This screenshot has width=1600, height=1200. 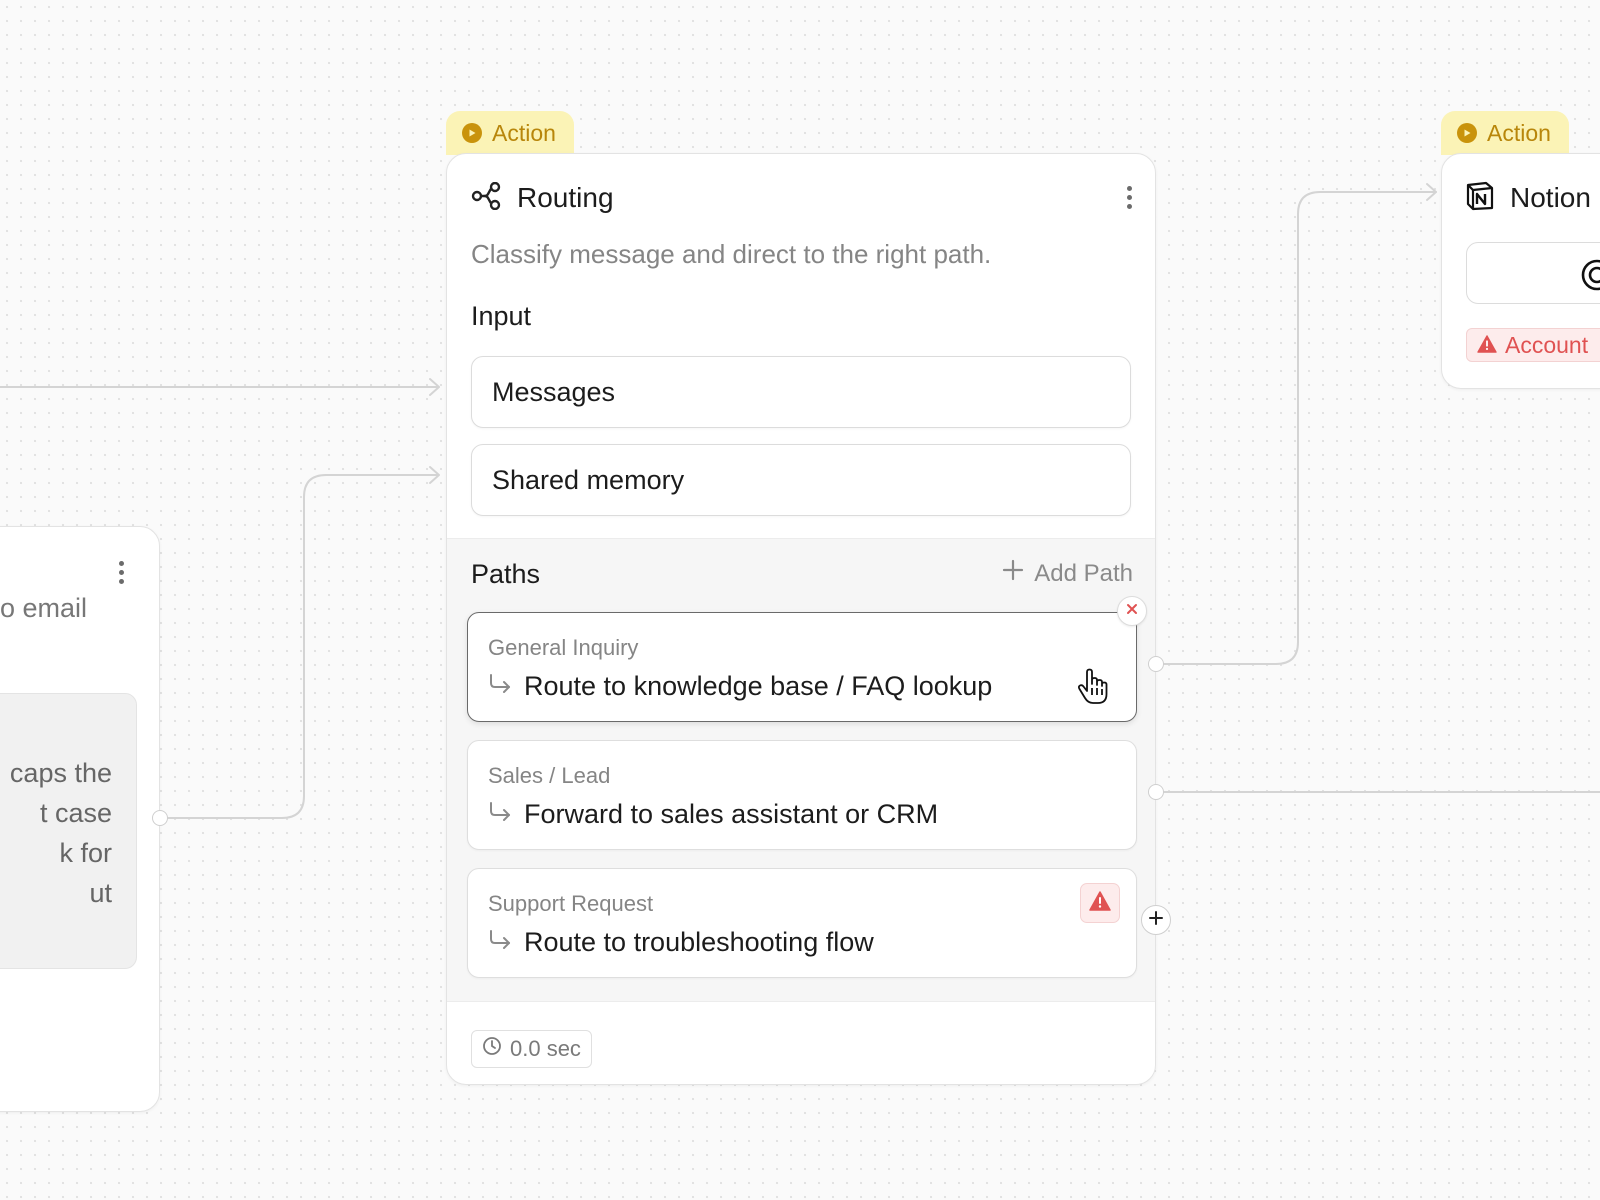 I want to click on routing-action-tag: Action, so click(x=510, y=133).